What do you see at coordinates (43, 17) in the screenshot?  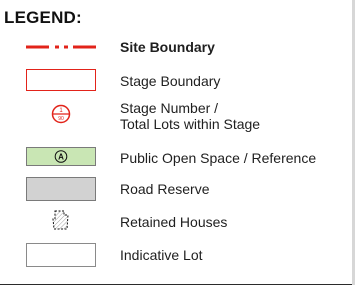 I see `legend-title: LEGEND:` at bounding box center [43, 17].